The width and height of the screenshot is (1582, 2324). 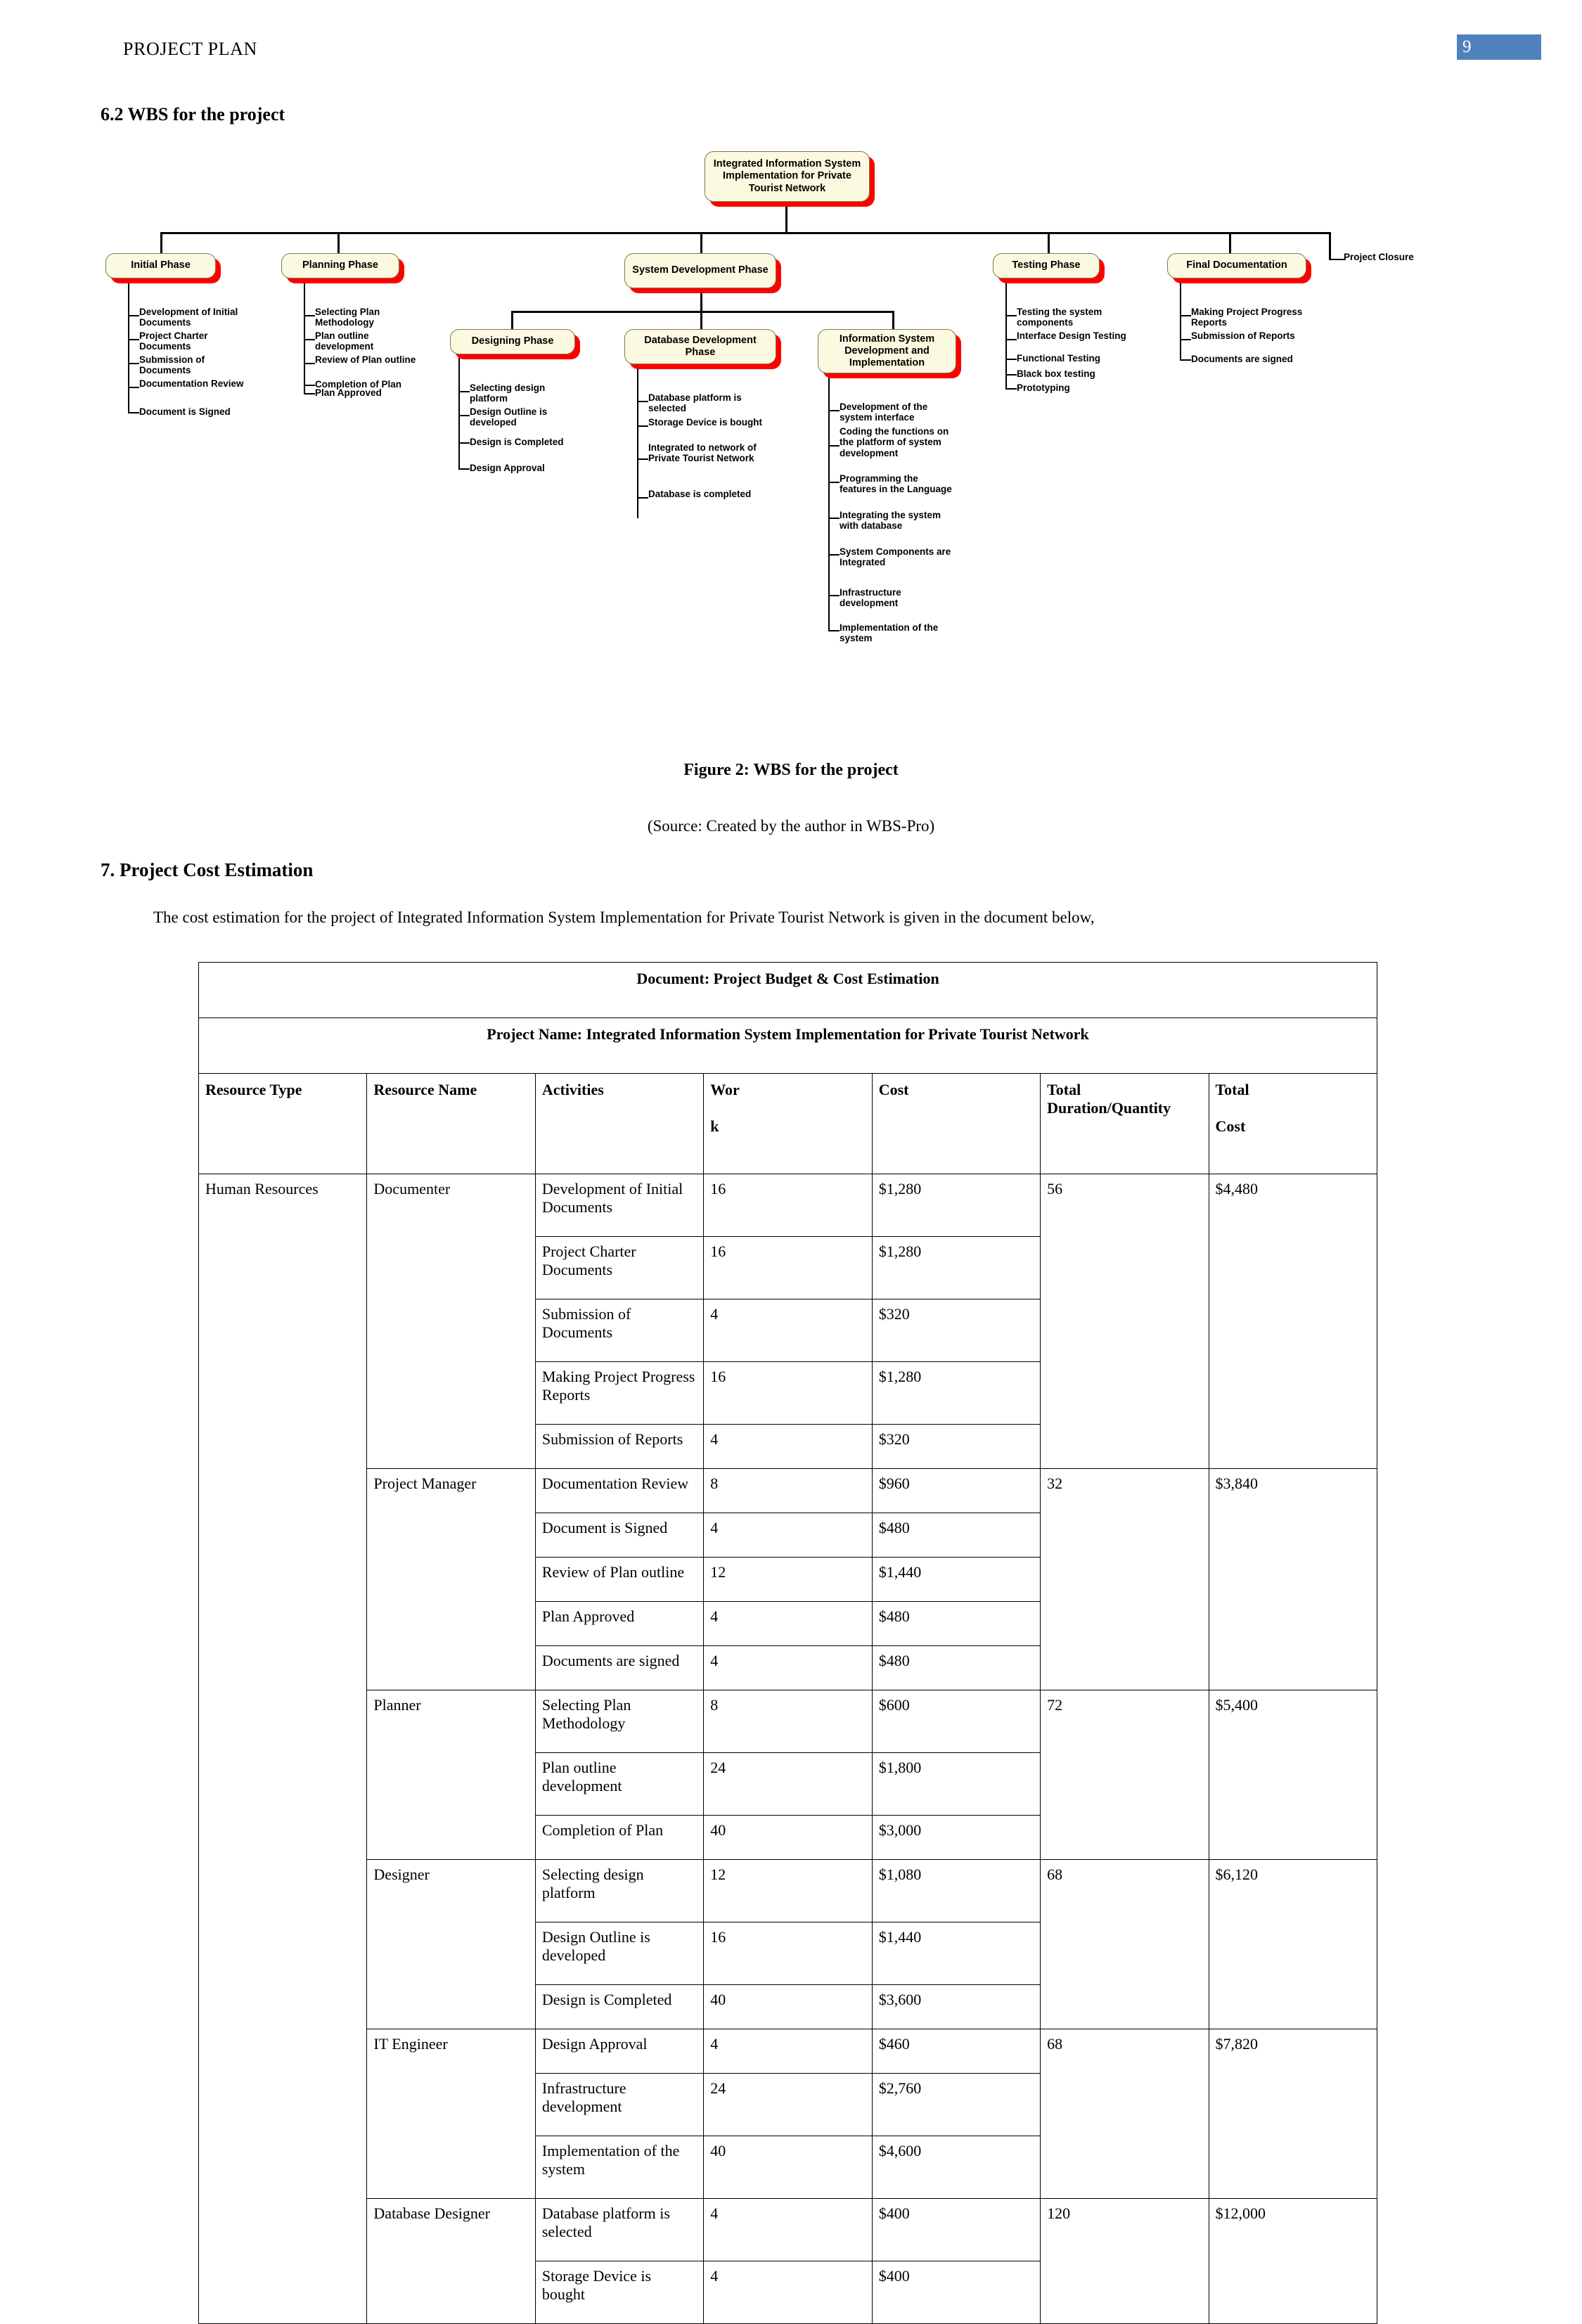 I want to click on column-header-total-duration: Total Duration/Quantity, so click(x=1124, y=1123).